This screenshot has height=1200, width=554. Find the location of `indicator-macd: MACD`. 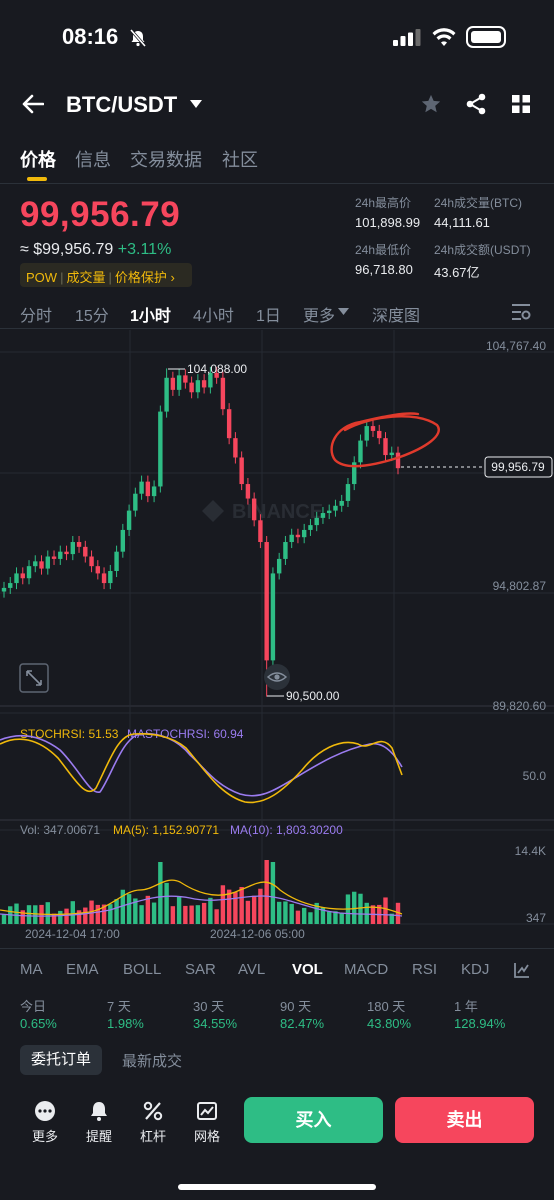

indicator-macd: MACD is located at coordinates (366, 969).